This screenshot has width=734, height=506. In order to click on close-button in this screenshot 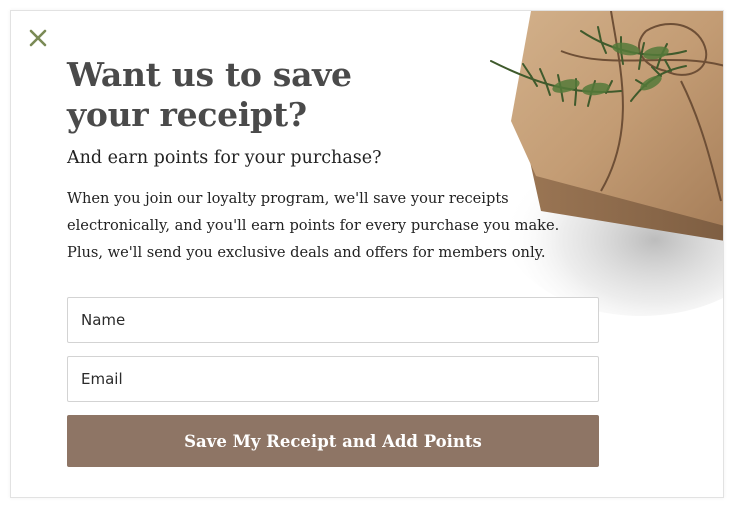, I will do `click(38, 38)`.